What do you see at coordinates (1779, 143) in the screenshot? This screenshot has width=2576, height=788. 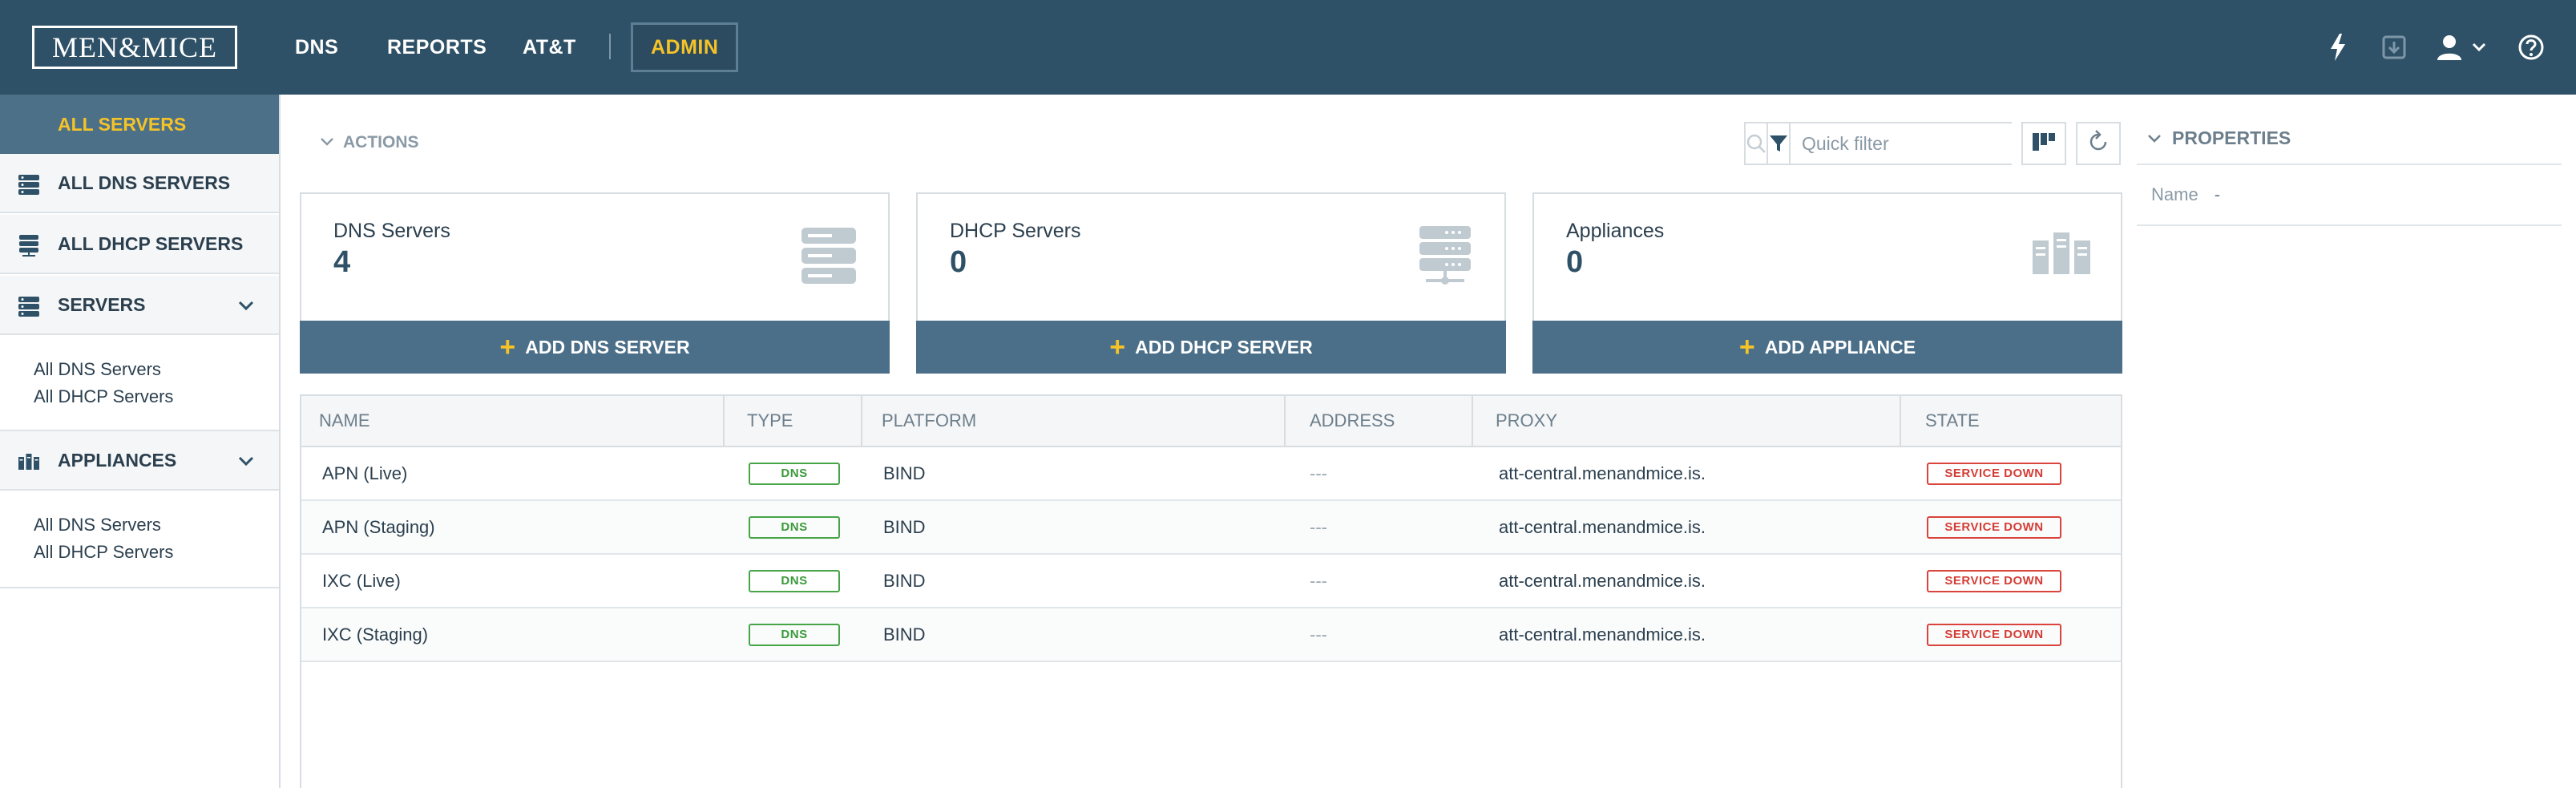 I see `filter-icon` at bounding box center [1779, 143].